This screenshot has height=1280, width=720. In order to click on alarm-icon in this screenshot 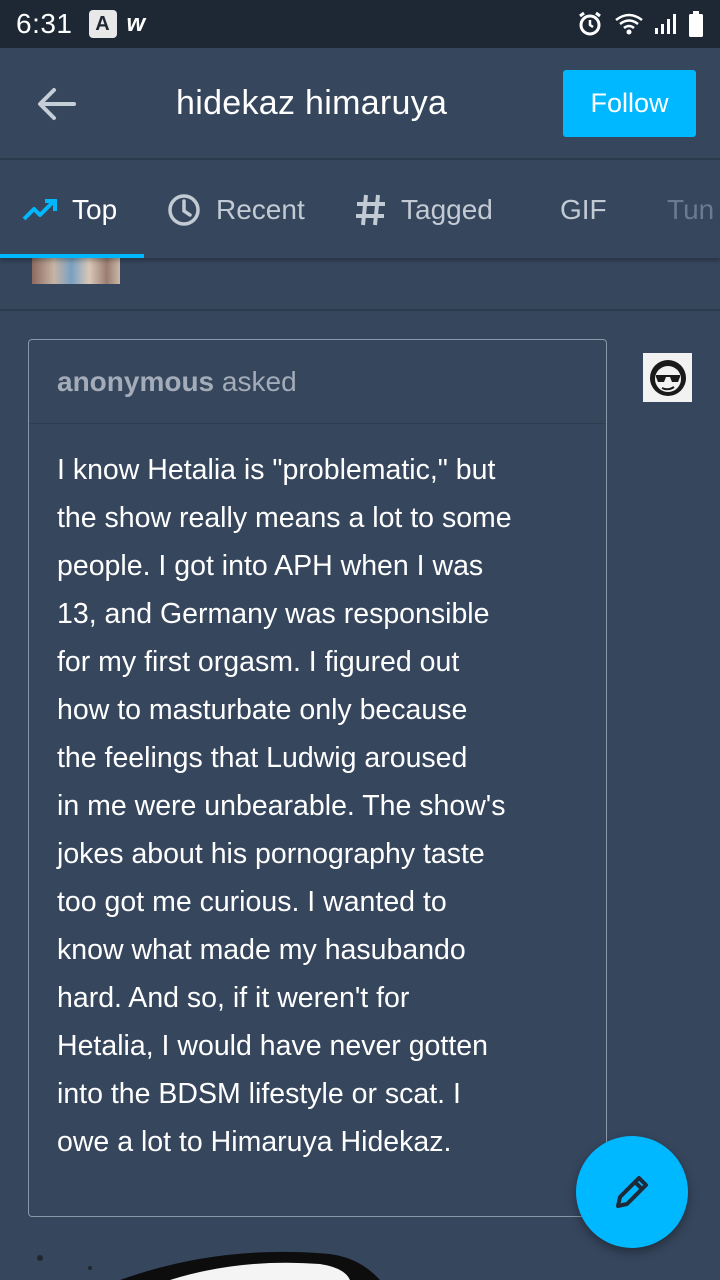, I will do `click(590, 24)`.